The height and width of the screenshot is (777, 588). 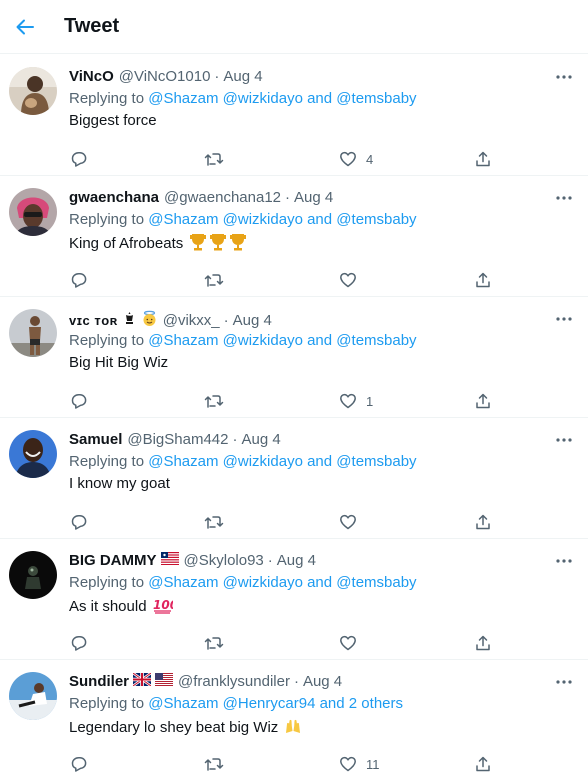 What do you see at coordinates (108, 606) in the screenshot?
I see `tweet-body: As it should` at bounding box center [108, 606].